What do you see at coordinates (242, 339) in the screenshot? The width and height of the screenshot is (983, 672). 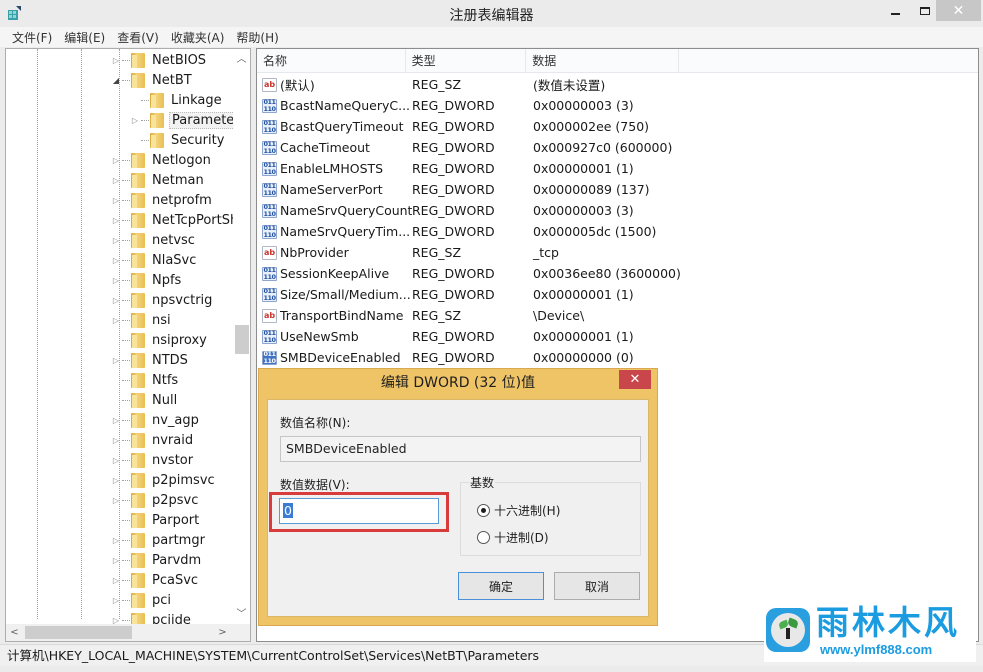 I see `tree-vscroll-thumb` at bounding box center [242, 339].